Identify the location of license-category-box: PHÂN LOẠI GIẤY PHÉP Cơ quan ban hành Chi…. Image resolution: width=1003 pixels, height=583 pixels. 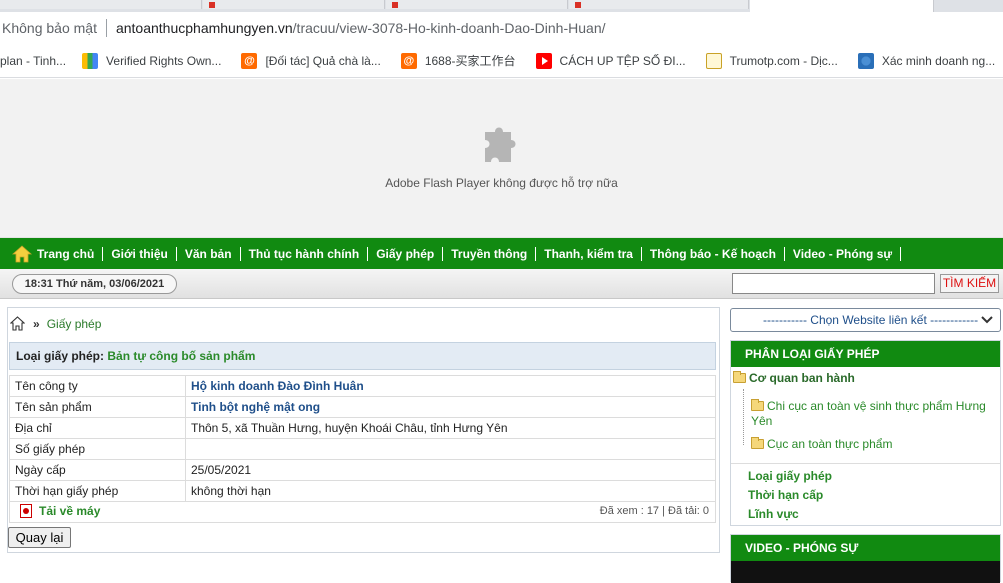
(865, 433).